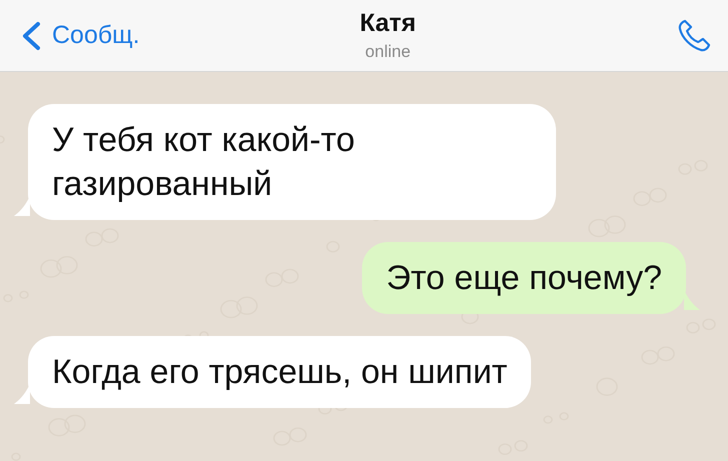 Image resolution: width=728 pixels, height=461 pixels. Describe the element at coordinates (388, 23) in the screenshot. I see `contact-name: Катя` at that location.